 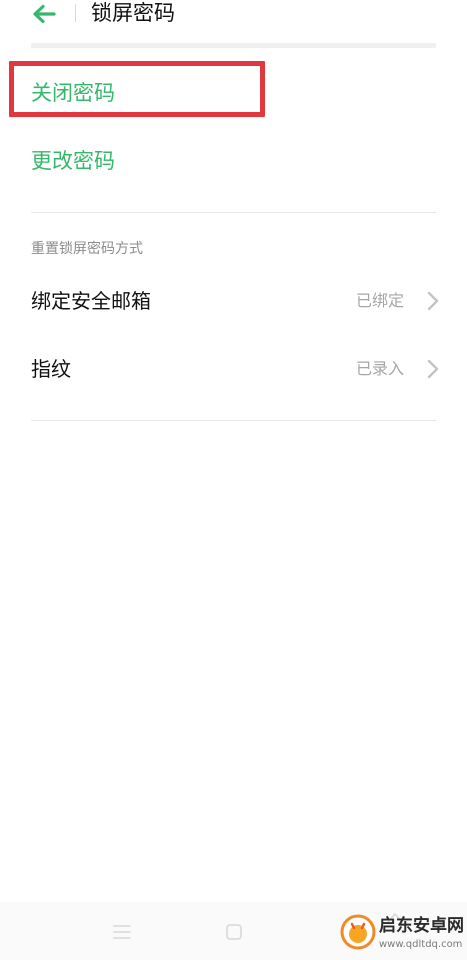 What do you see at coordinates (358, 932) in the screenshot?
I see `watermark-logo-icon` at bounding box center [358, 932].